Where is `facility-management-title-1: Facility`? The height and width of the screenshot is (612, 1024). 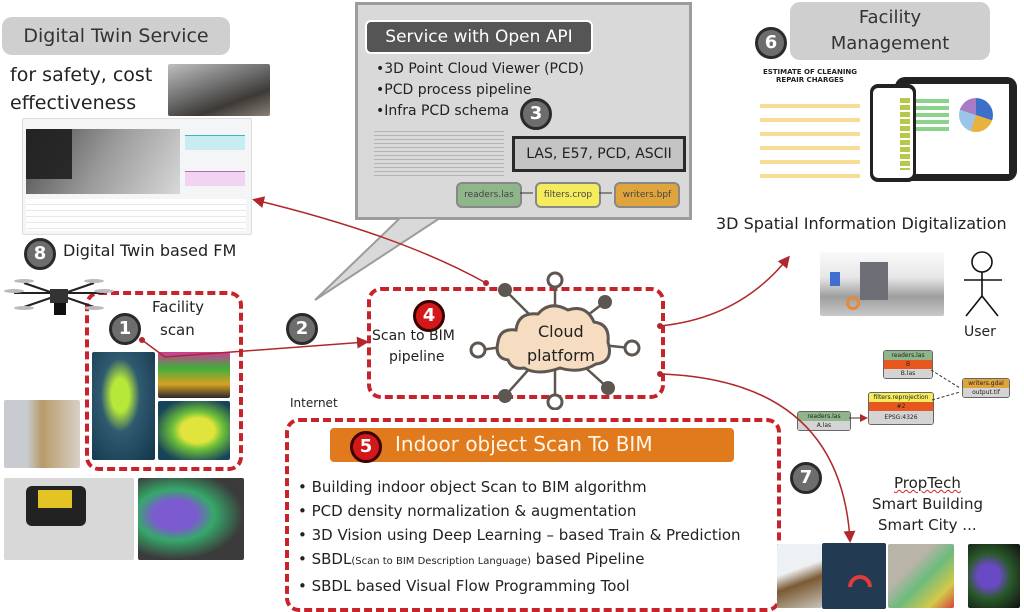
facility-management-title-1: Facility is located at coordinates (890, 17).